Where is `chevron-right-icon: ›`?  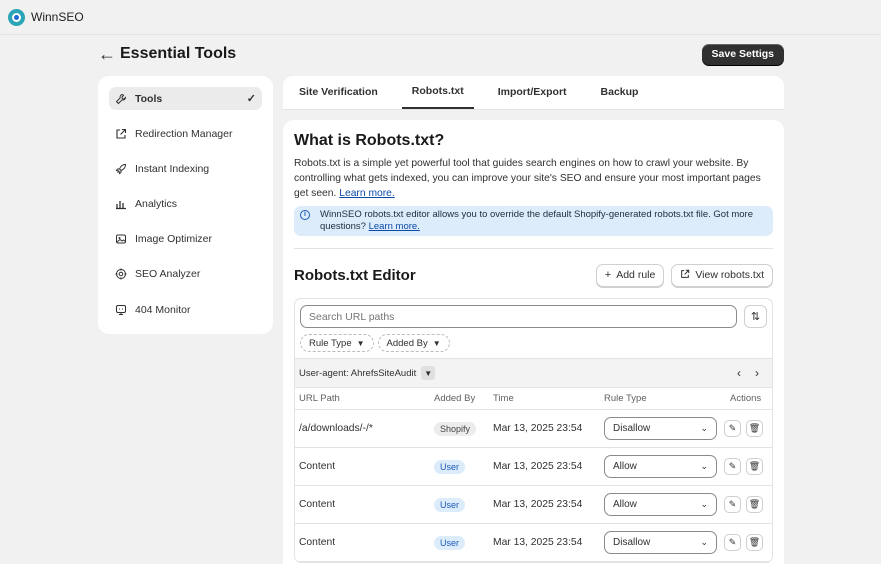 chevron-right-icon: › is located at coordinates (757, 373).